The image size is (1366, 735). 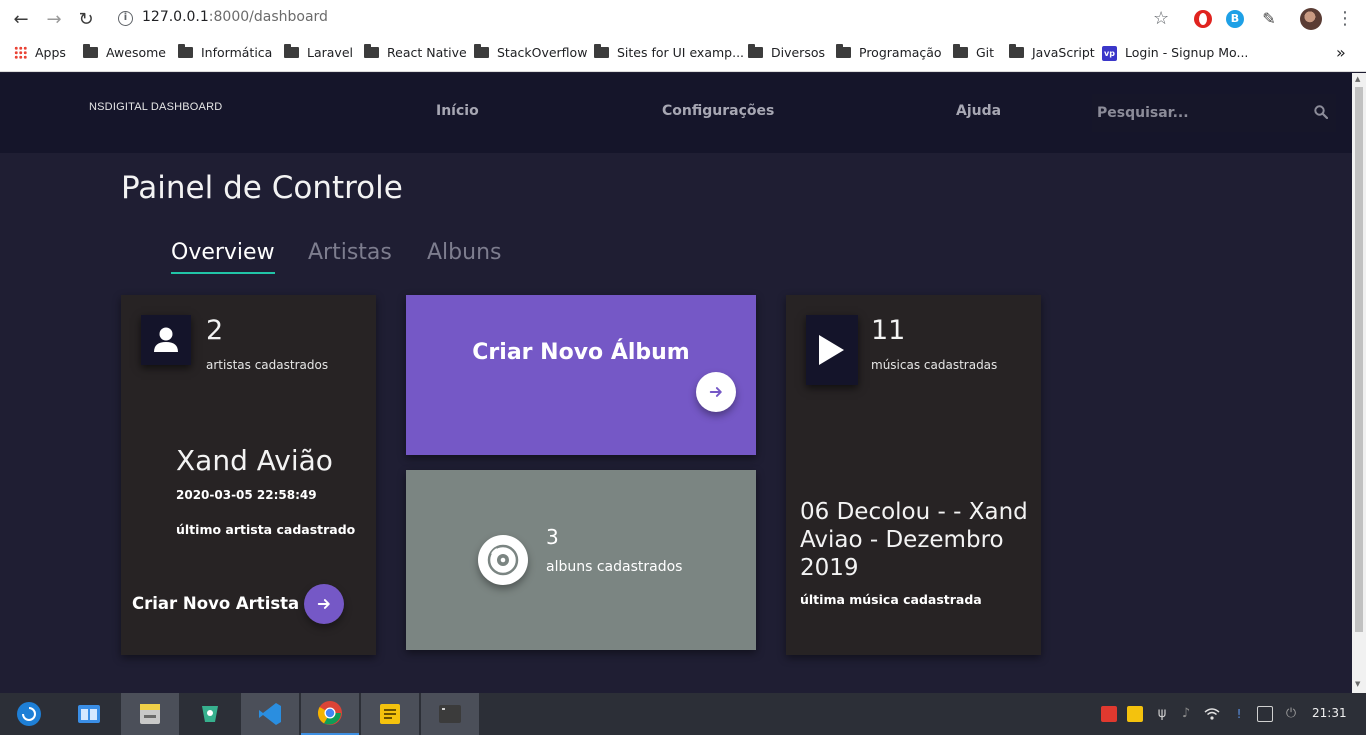 I want to click on network-alert-tray-icon: !, so click(x=1239, y=714).